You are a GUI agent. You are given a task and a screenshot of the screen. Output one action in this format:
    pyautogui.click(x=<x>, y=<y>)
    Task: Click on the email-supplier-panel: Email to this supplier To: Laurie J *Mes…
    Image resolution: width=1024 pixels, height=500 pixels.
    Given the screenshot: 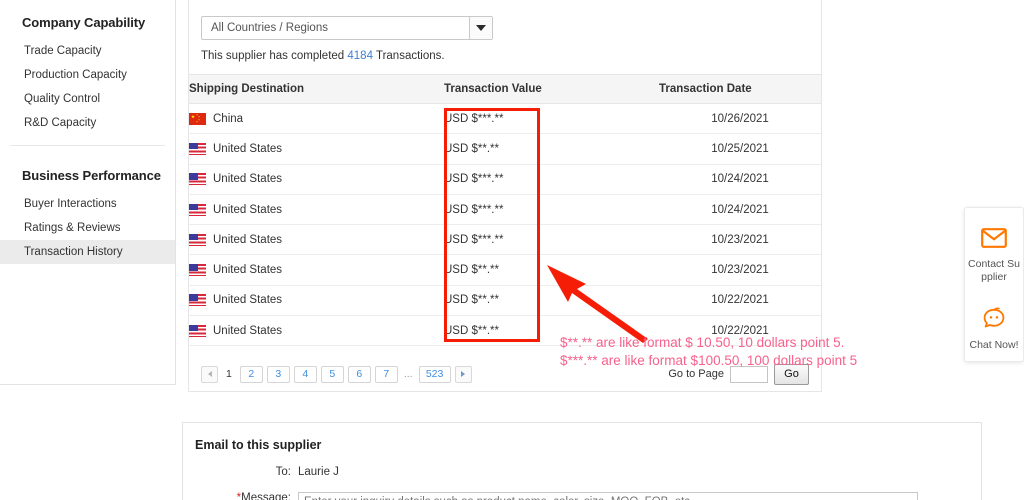 What is the action you would take?
    pyautogui.click(x=582, y=461)
    